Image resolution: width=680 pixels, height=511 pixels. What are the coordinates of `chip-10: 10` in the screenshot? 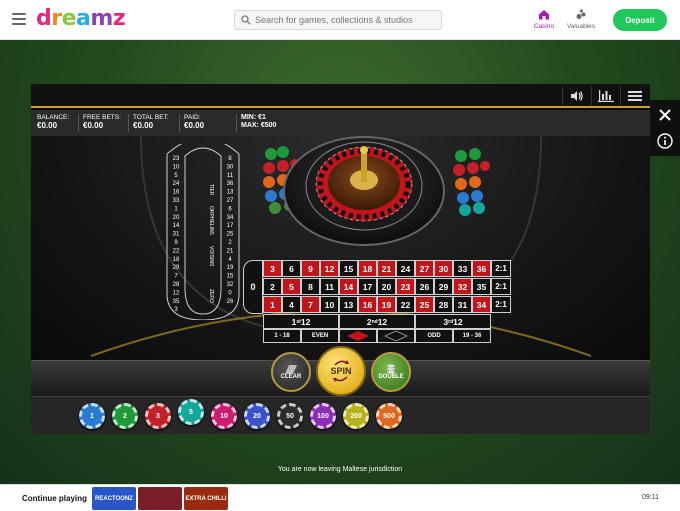 It's located at (224, 416).